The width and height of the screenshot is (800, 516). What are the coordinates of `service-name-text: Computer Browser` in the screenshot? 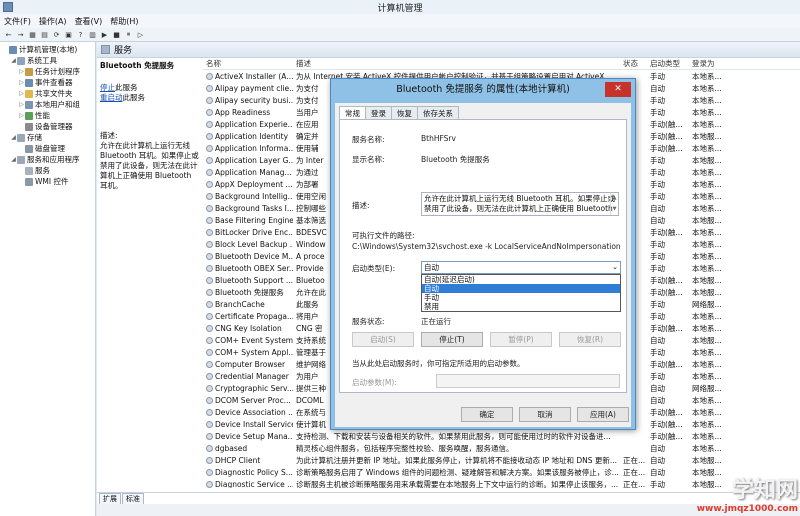 It's located at (250, 364).